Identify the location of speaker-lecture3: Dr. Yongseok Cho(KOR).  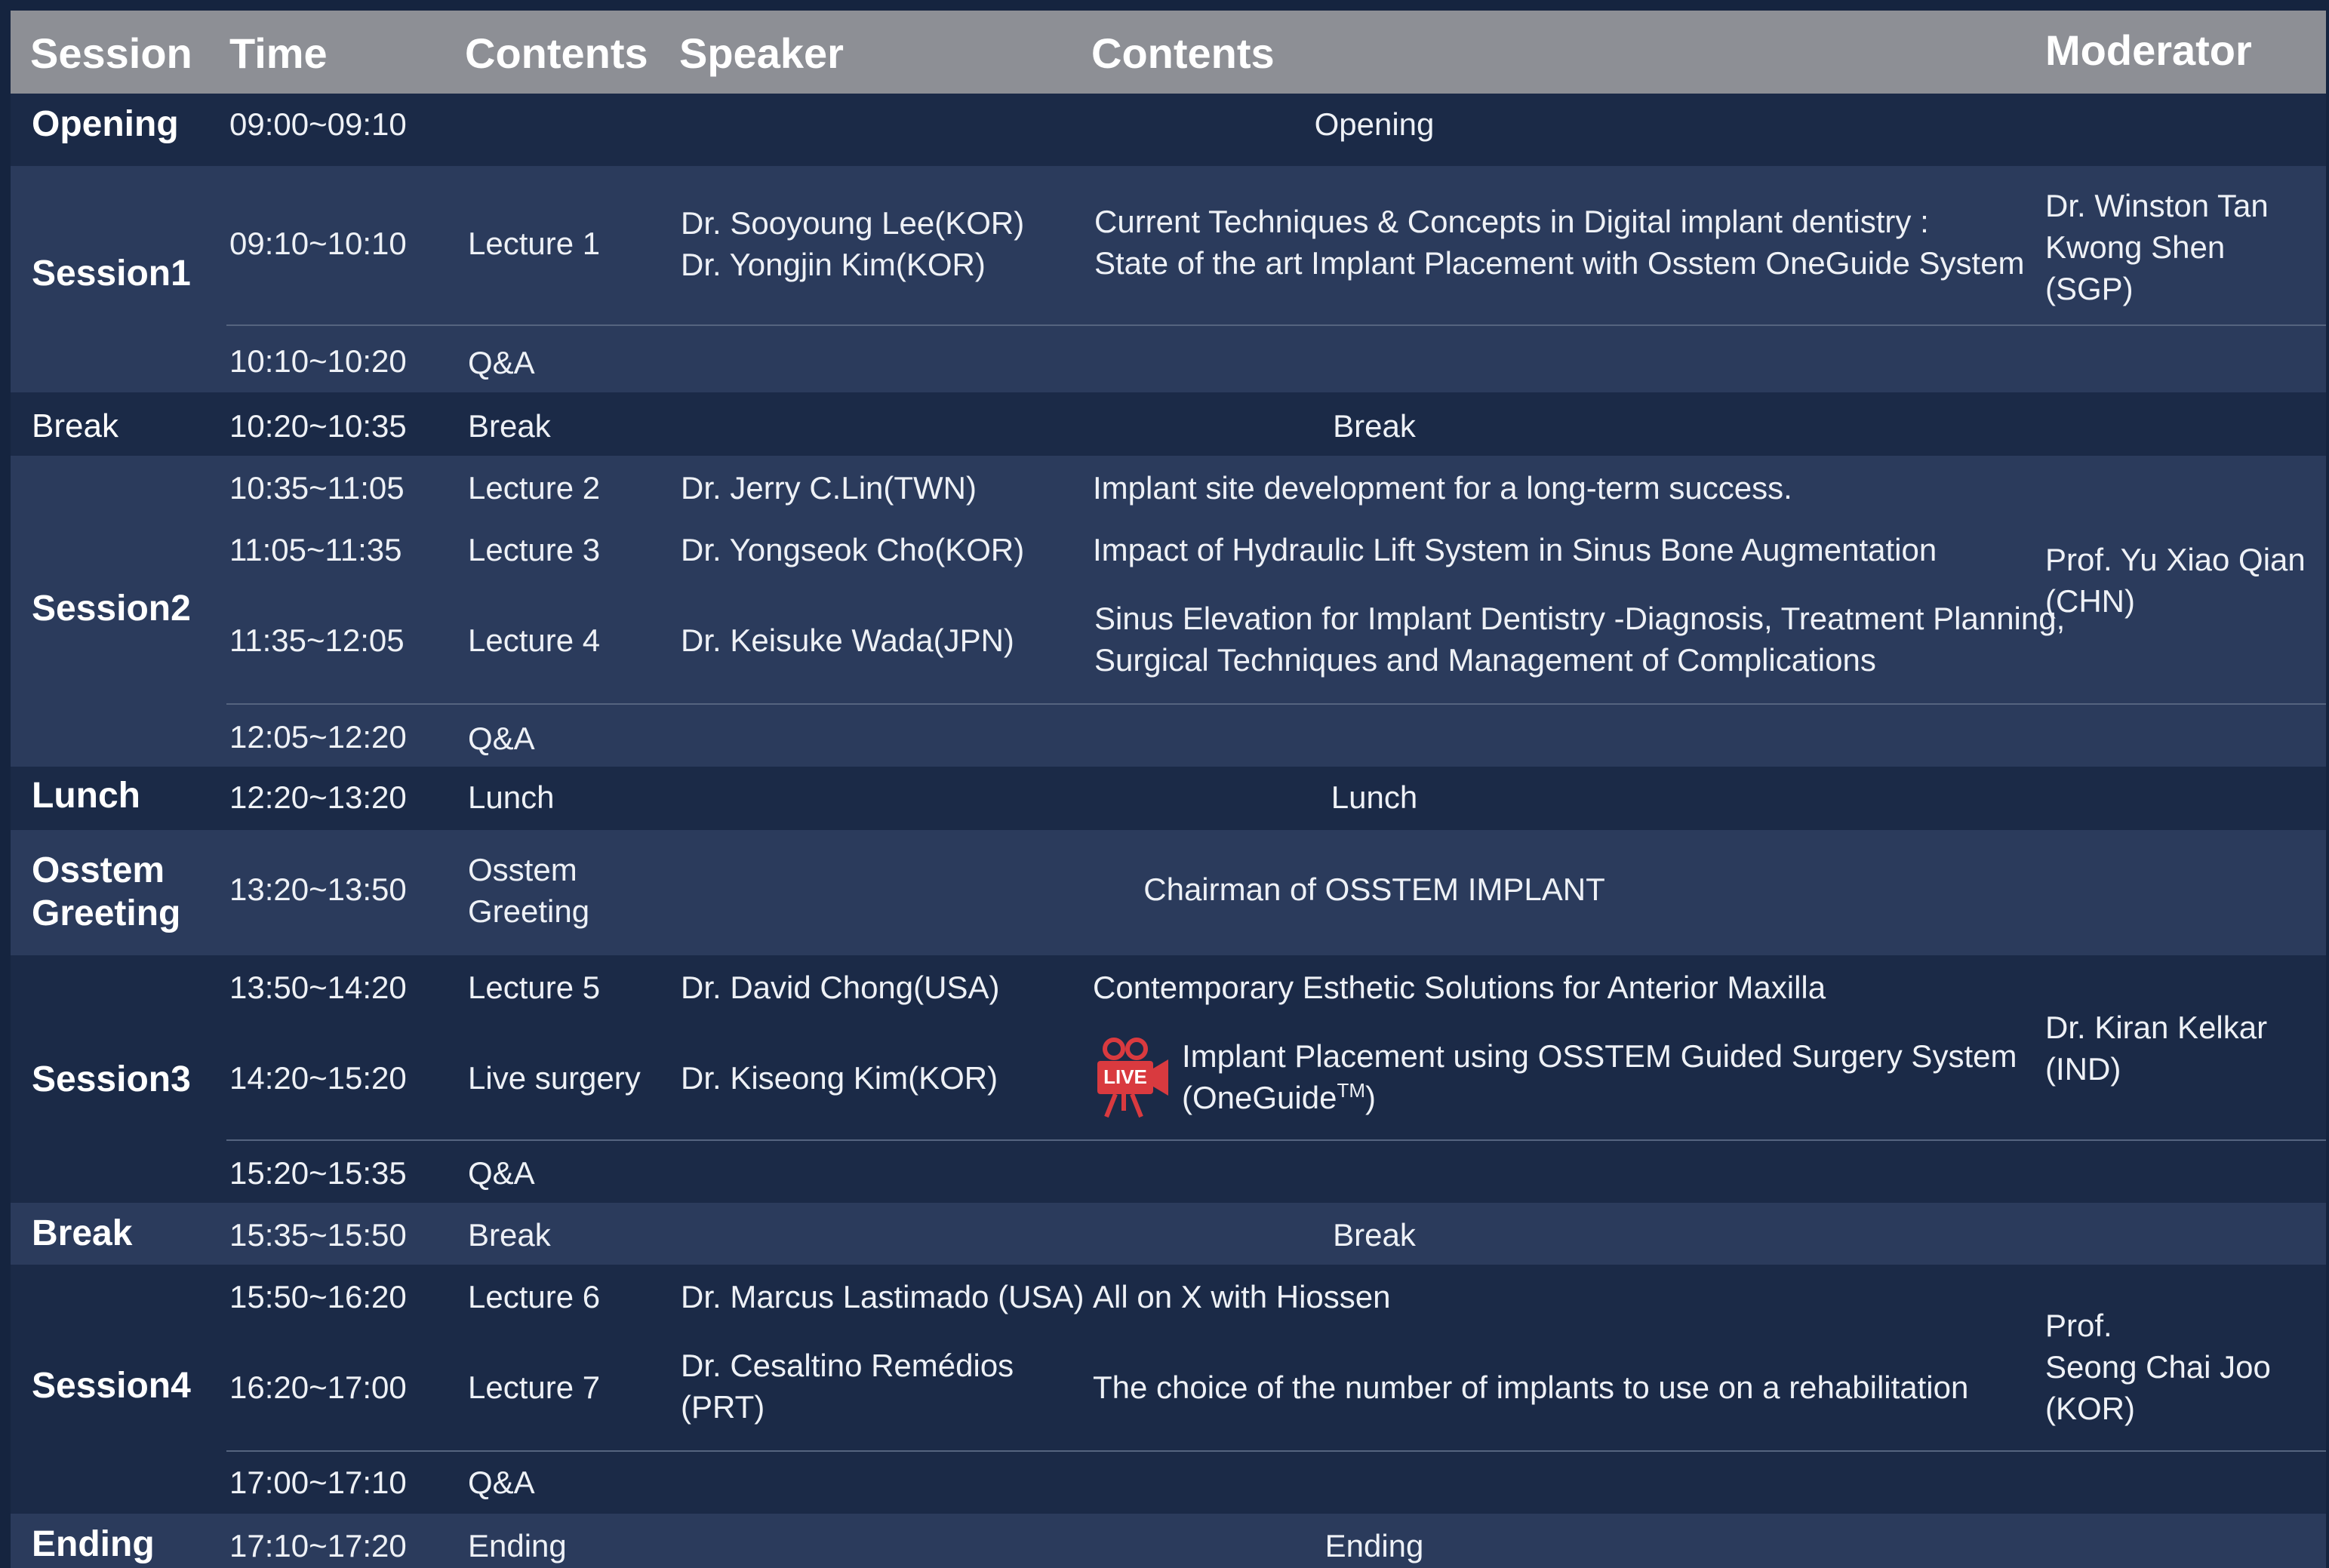
(853, 549).